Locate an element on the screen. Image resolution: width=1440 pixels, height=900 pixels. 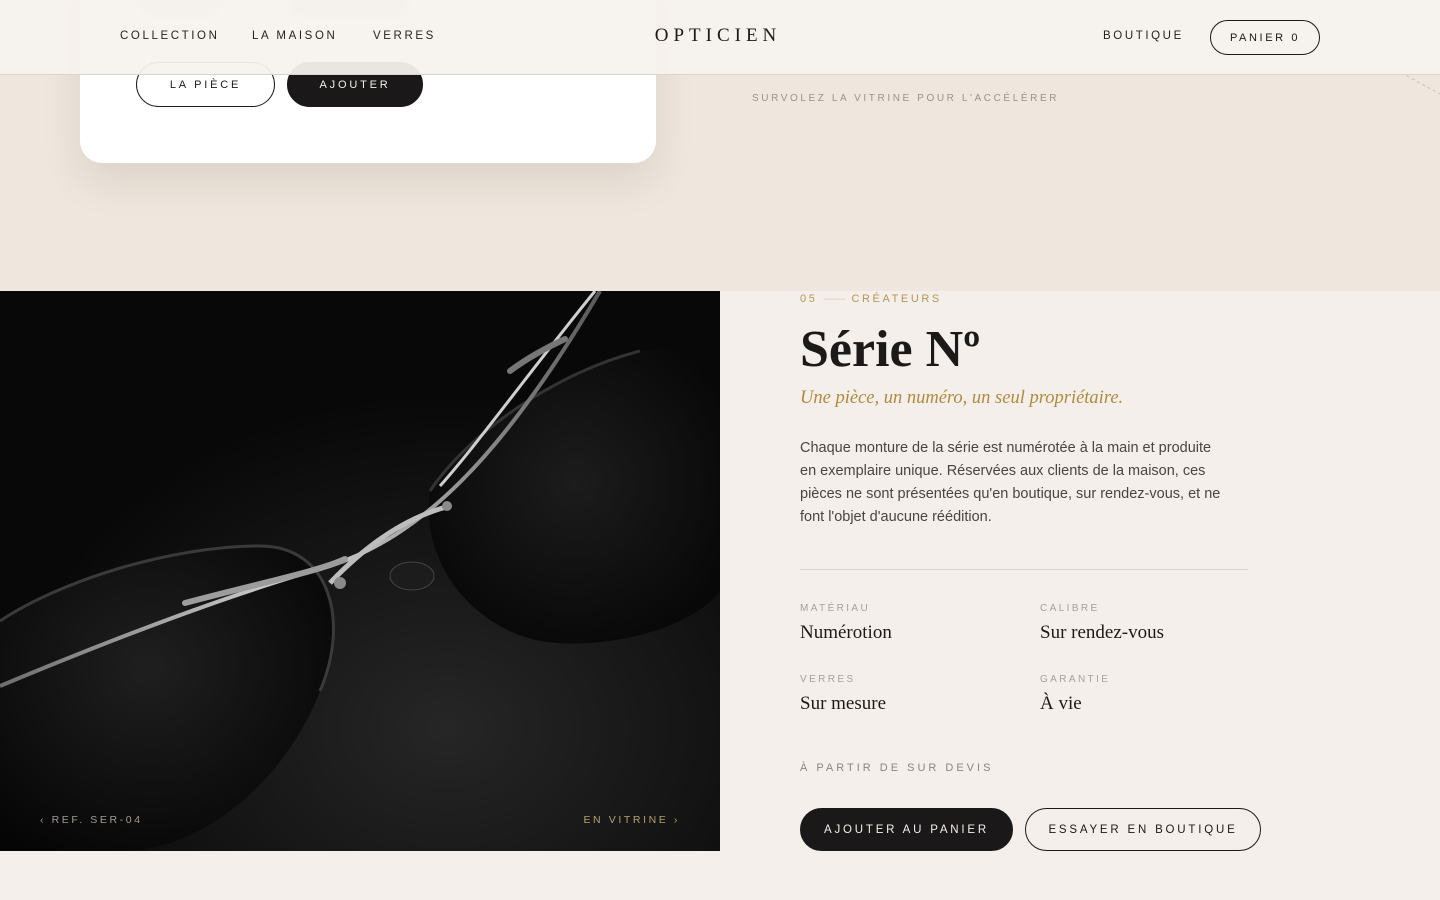
spec-verres: VERRES Sur mesure is located at coordinates (843, 694).